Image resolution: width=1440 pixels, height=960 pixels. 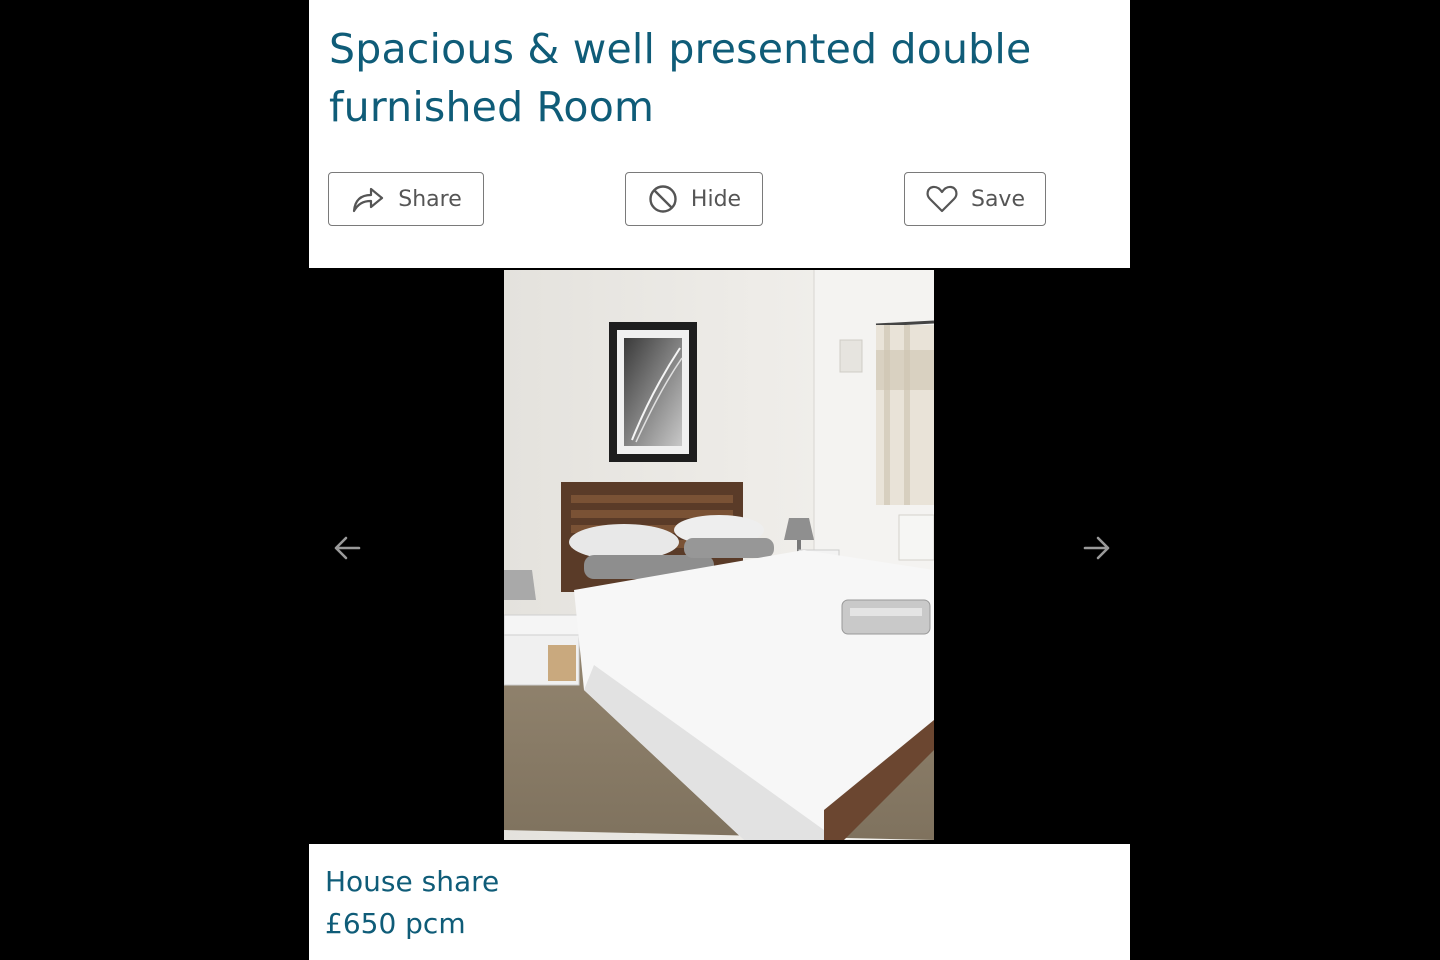 I want to click on share-icon, so click(x=368, y=199).